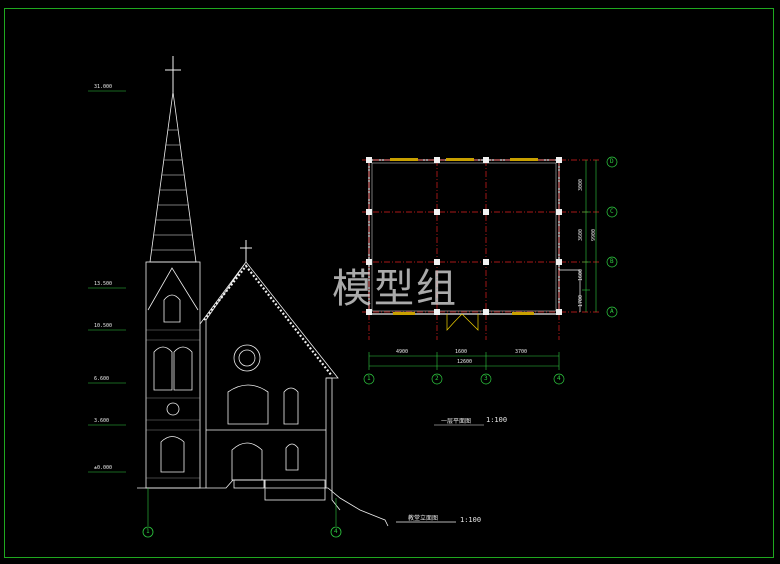 This screenshot has height=564, width=780. What do you see at coordinates (103, 87) in the screenshot?
I see `level-mark-1: 31.000` at bounding box center [103, 87].